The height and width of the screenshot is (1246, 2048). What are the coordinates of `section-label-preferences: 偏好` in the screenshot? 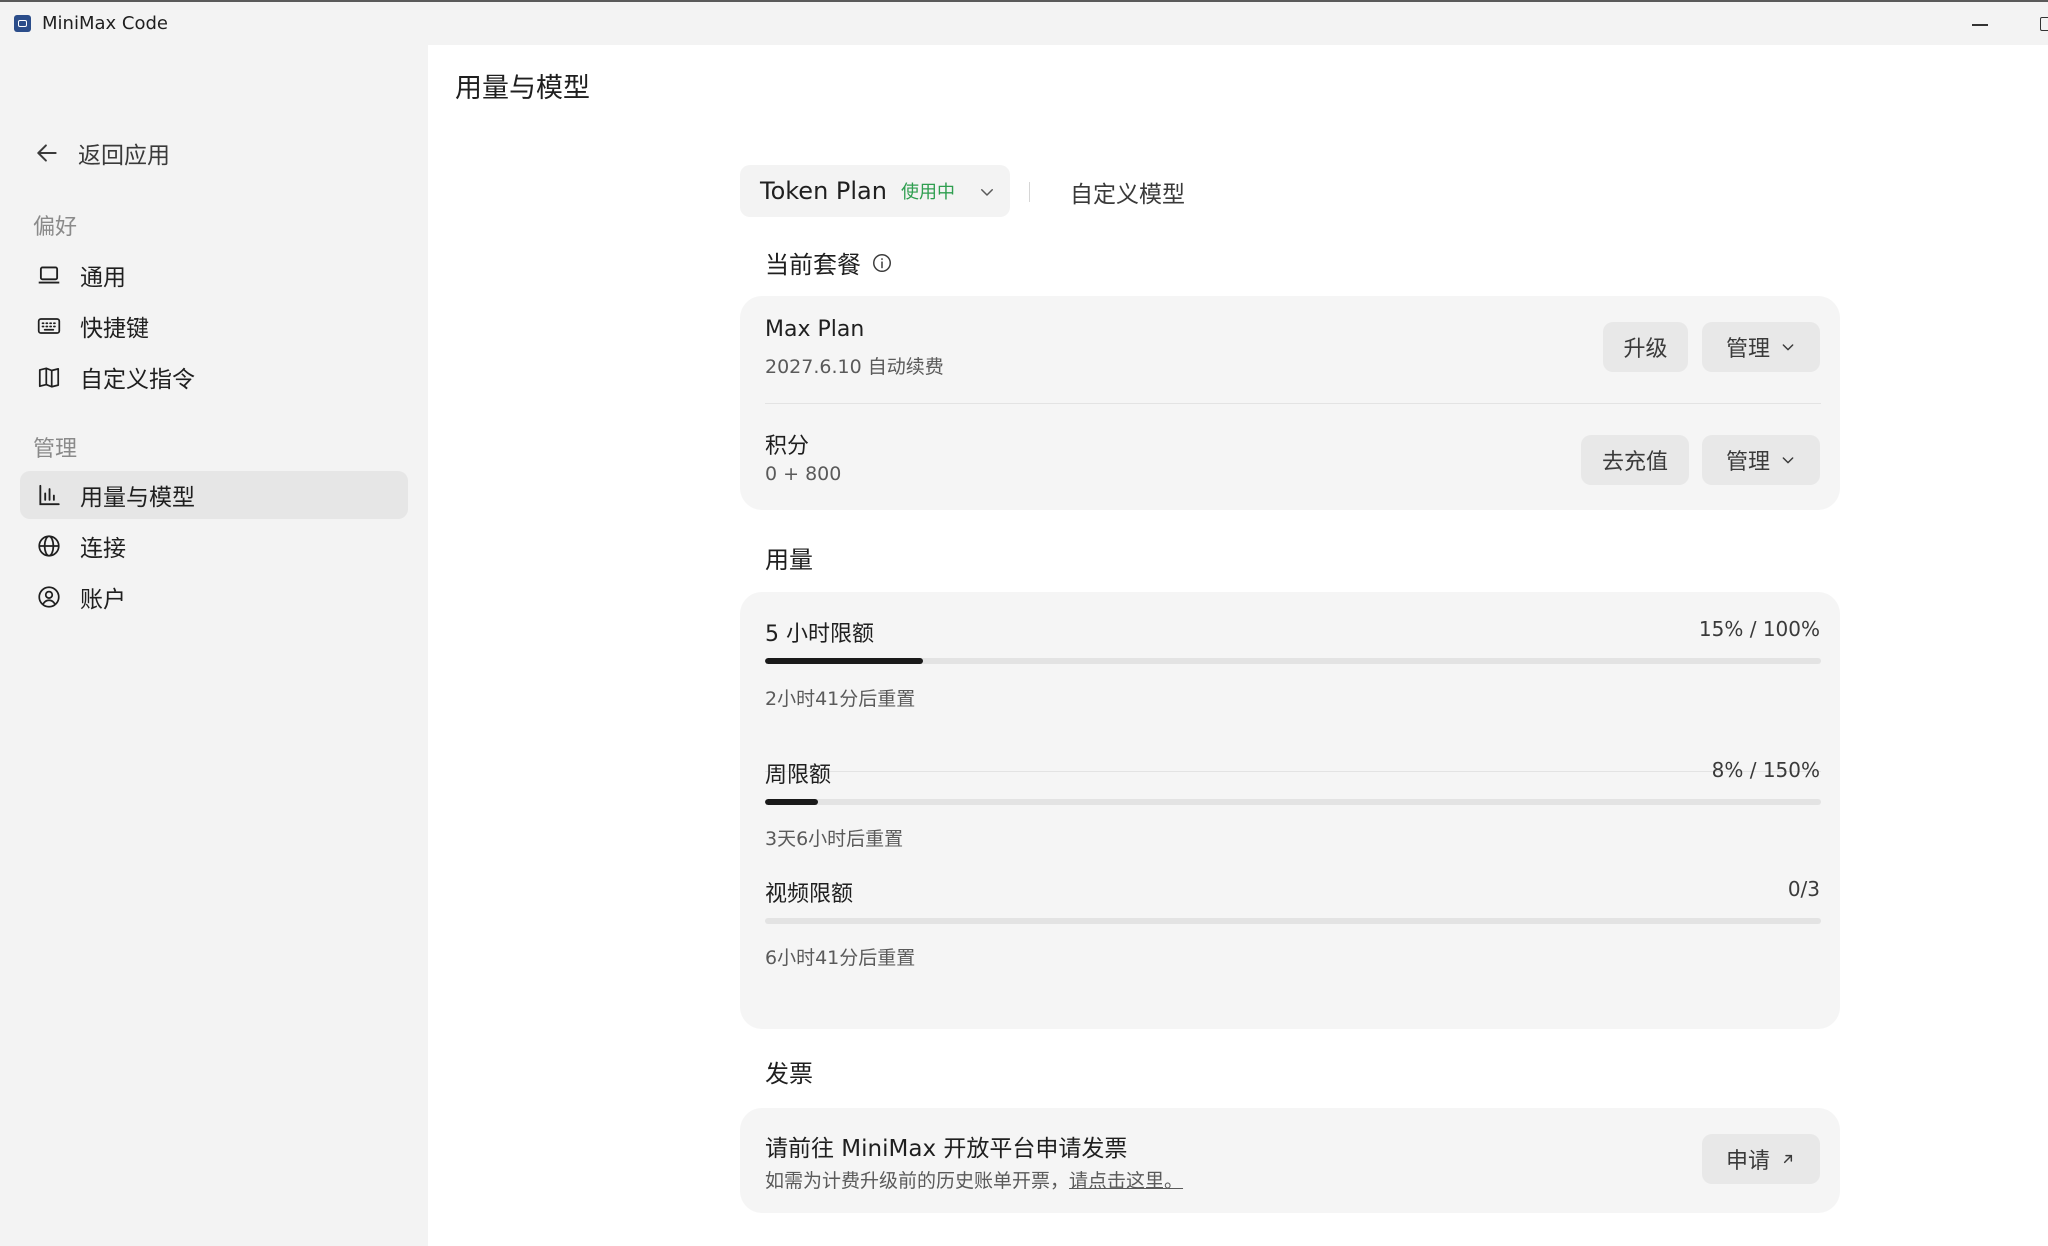 It's located at (55, 227).